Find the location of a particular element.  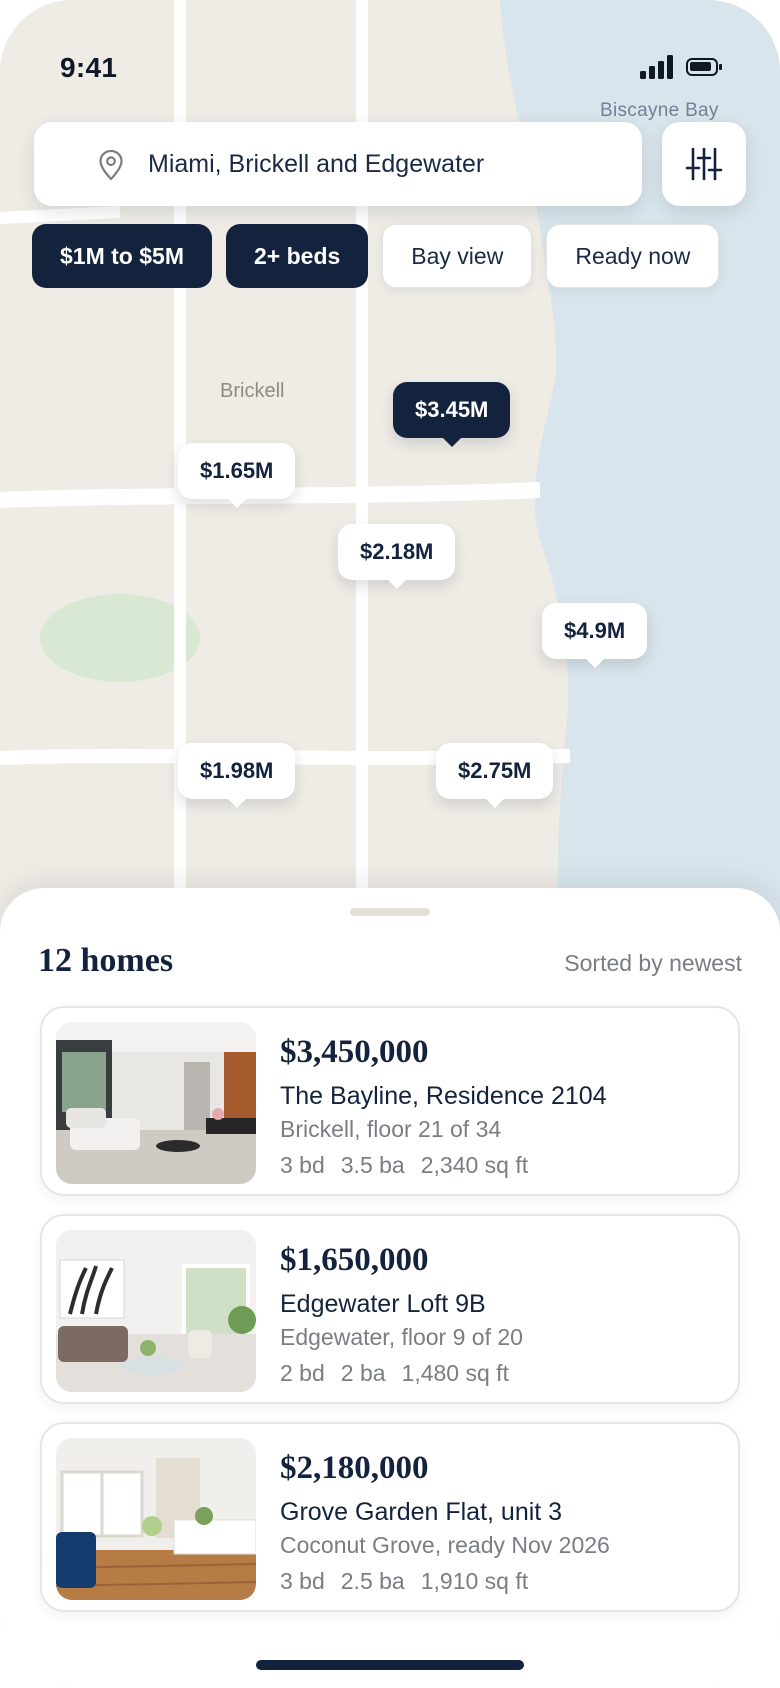

listing-area: 2,340 sq ft is located at coordinates (474, 1165).